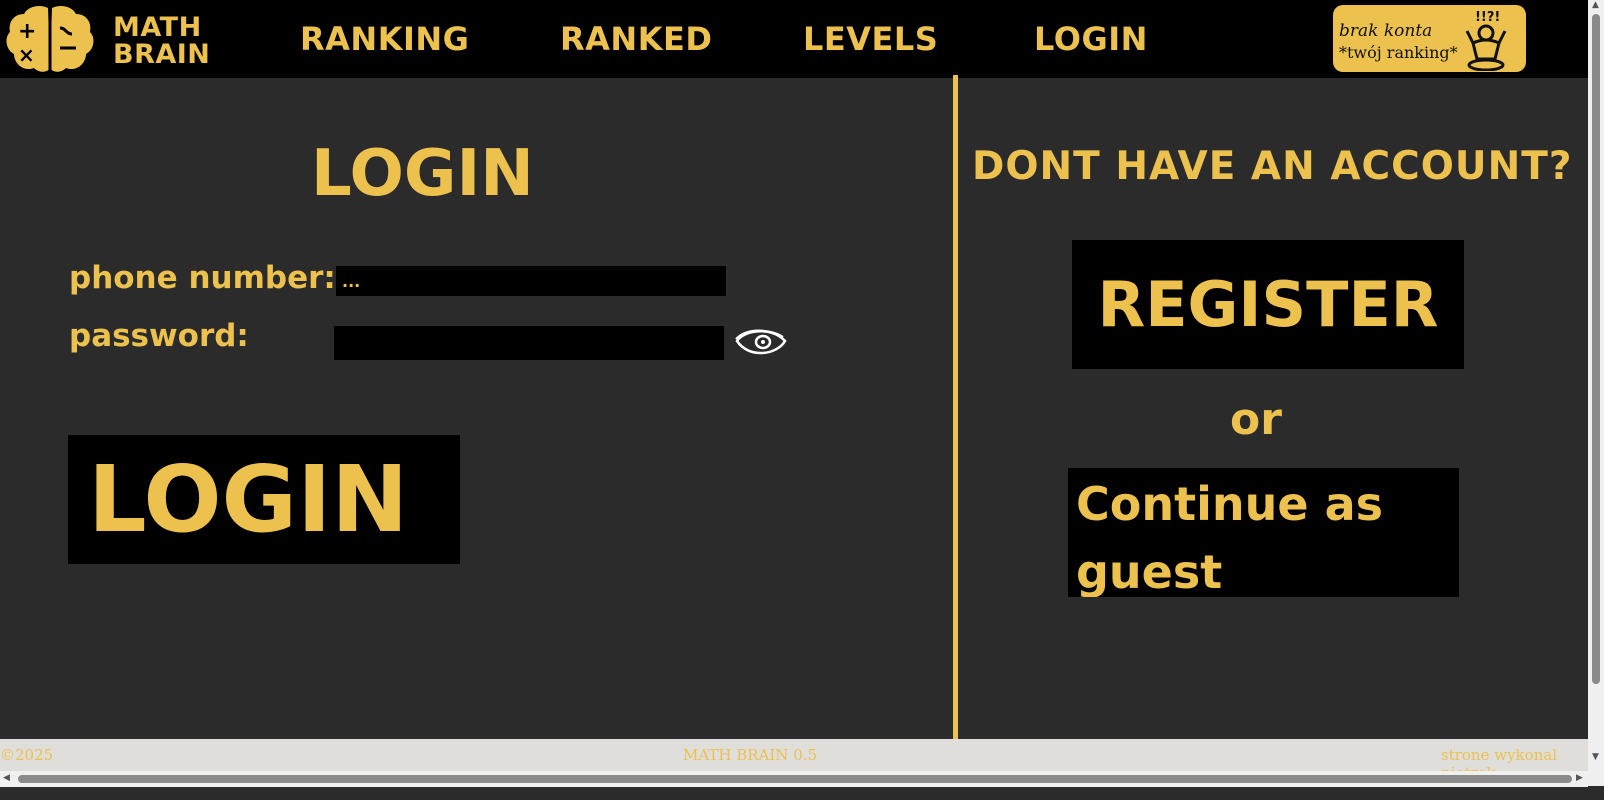 The height and width of the screenshot is (800, 1604). What do you see at coordinates (1272, 166) in the screenshot?
I see `no-account-heading: DONT HAVE AN ACCOUNT?` at bounding box center [1272, 166].